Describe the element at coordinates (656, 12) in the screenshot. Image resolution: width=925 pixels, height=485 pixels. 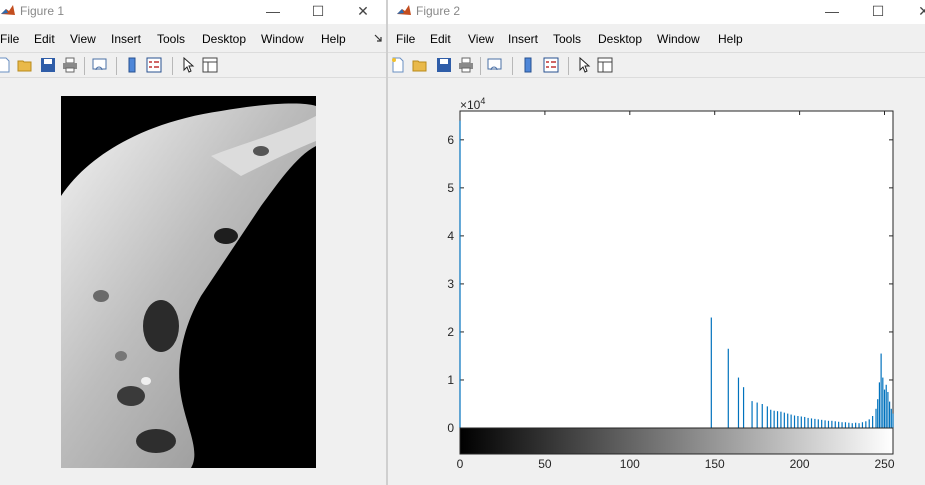
I see `title-bar: Figure 2 — ☐ ✕` at that location.